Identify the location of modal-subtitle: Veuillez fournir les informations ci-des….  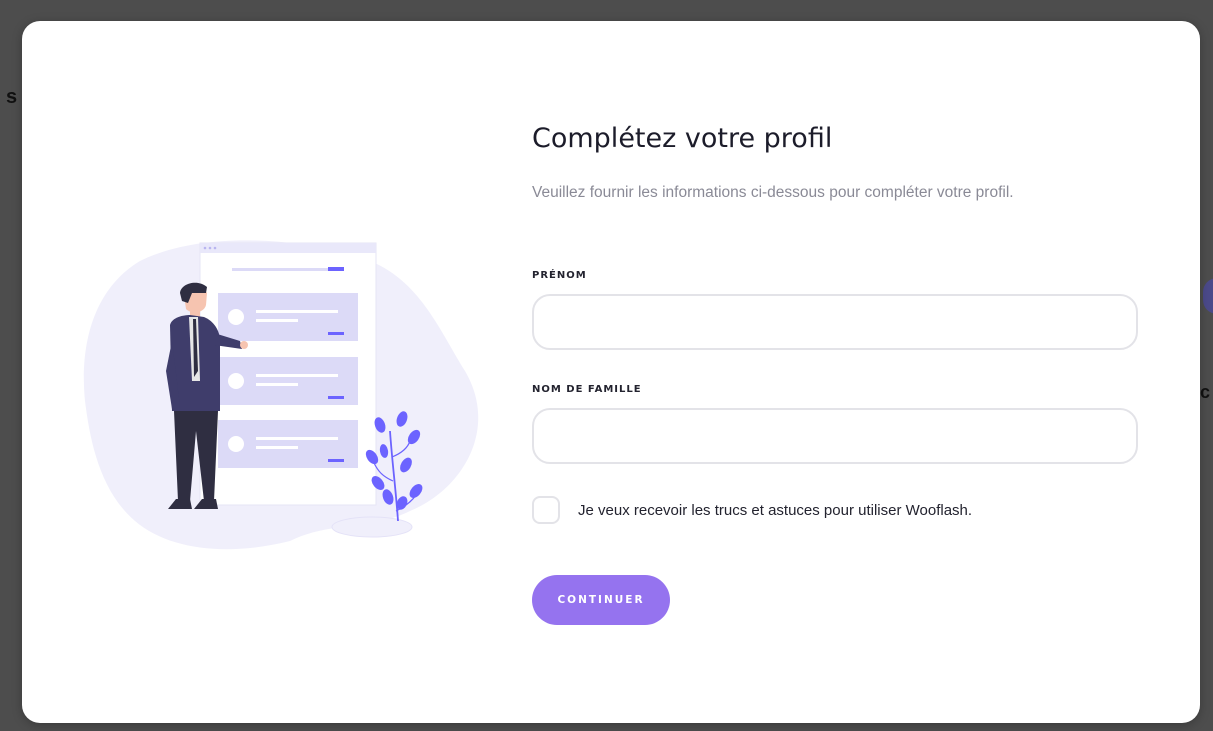
(773, 192).